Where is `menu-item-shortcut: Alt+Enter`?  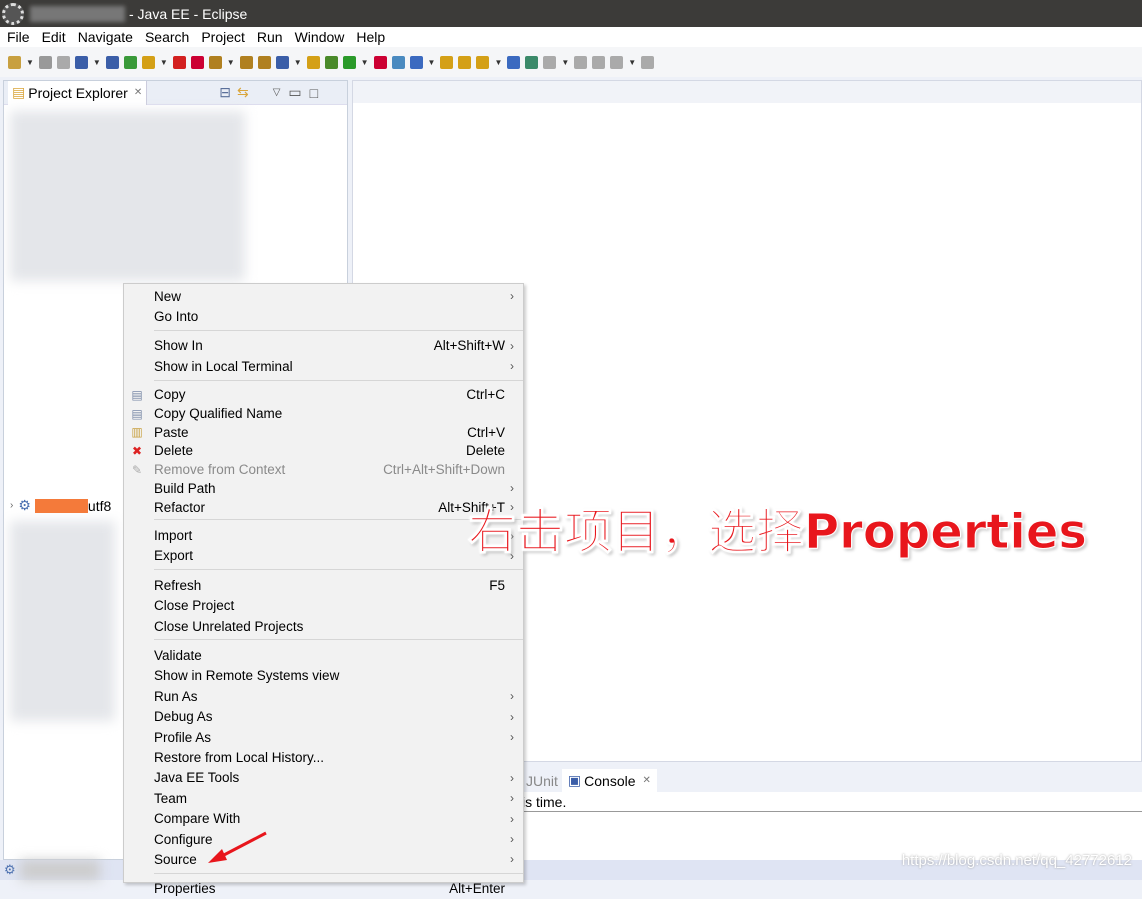 menu-item-shortcut: Alt+Enter is located at coordinates (477, 889).